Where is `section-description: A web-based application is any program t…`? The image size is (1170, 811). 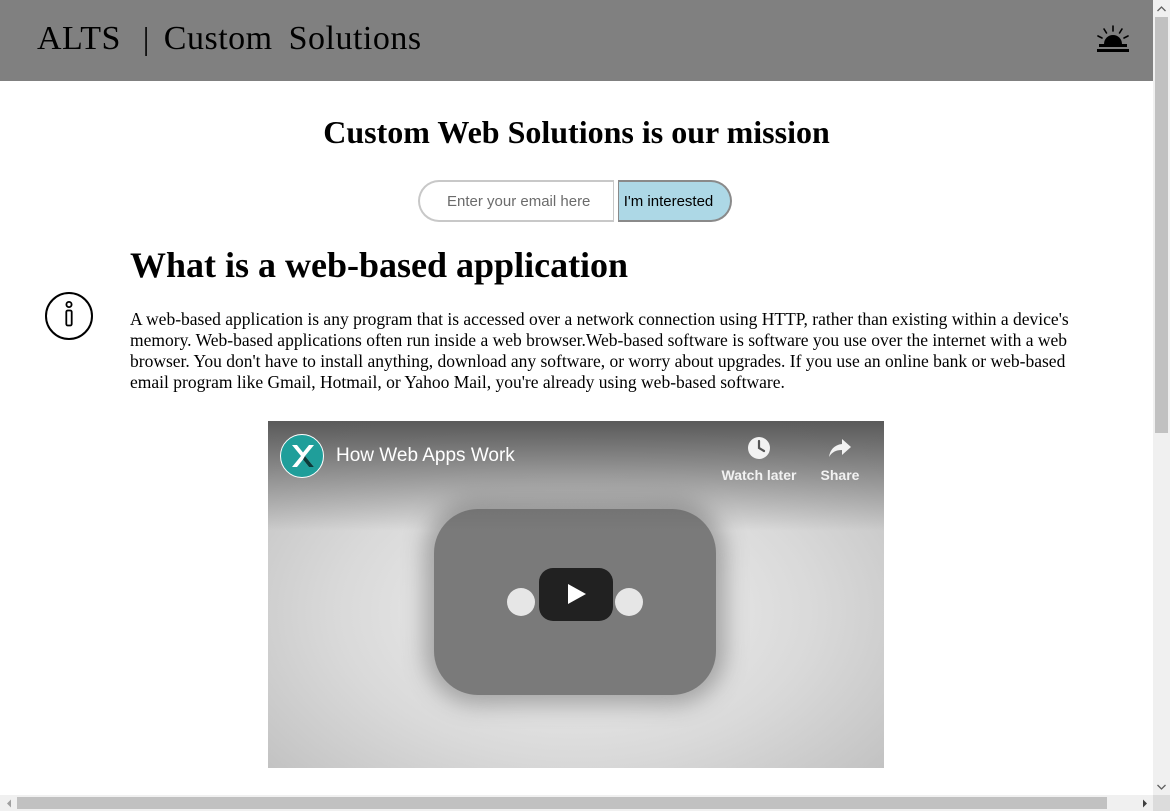
section-description: A web-based application is any program t… is located at coordinates (599, 350).